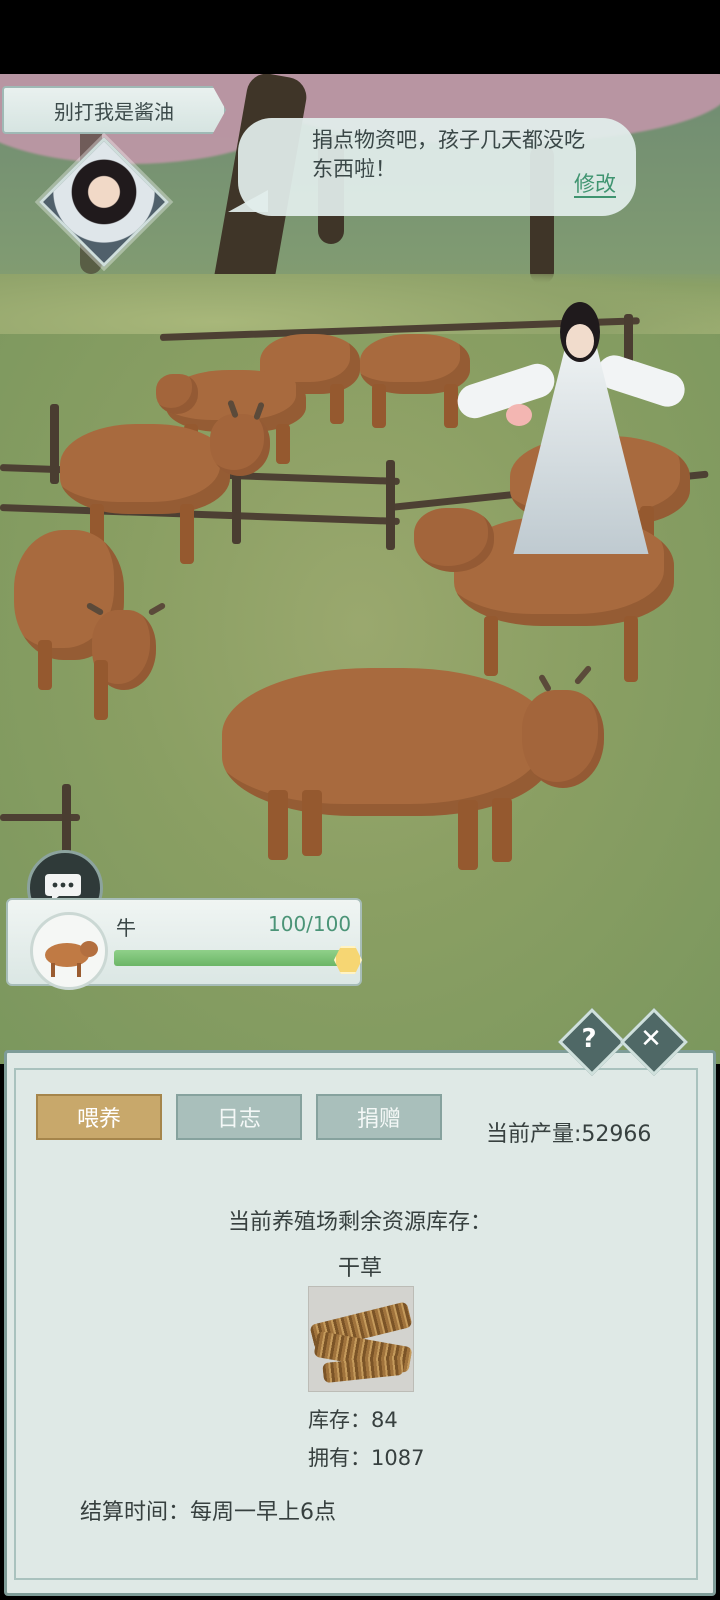  I want to click on item-name: 干草, so click(359, 1268).